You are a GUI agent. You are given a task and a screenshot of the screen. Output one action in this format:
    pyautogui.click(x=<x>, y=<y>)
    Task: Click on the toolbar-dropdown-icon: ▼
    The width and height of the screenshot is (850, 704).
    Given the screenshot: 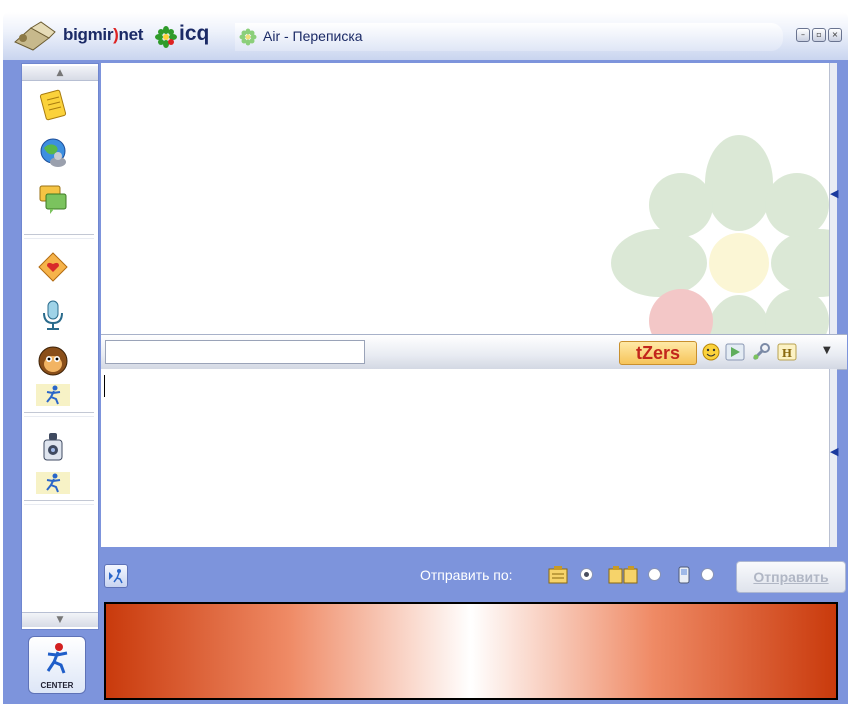 What is the action you would take?
    pyautogui.click(x=827, y=350)
    